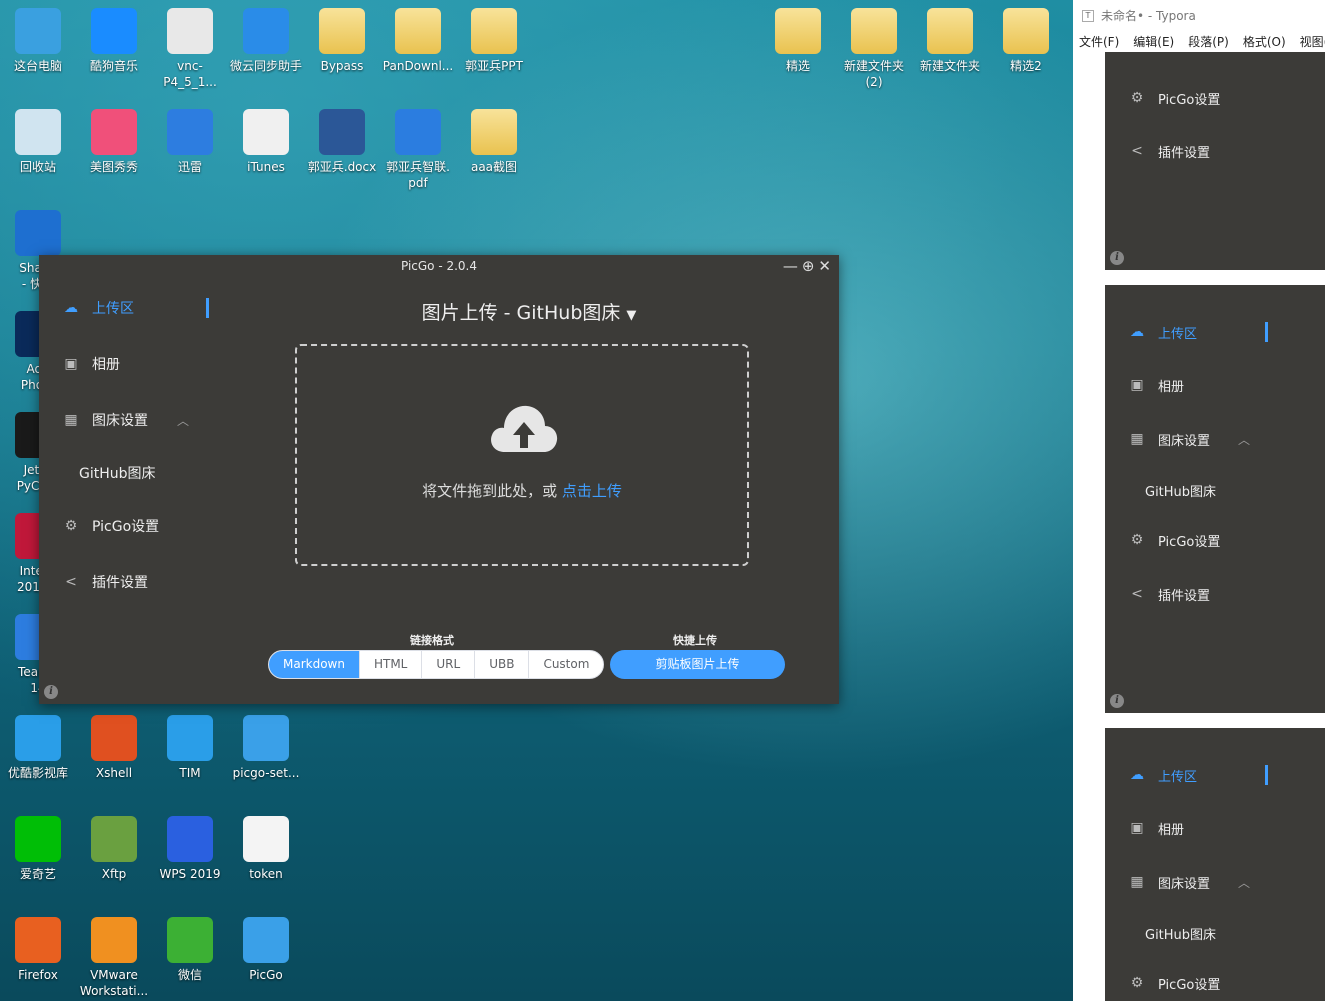 The width and height of the screenshot is (1325, 1001). Describe the element at coordinates (314, 664) in the screenshot. I see `format-markdown: Markdown` at that location.